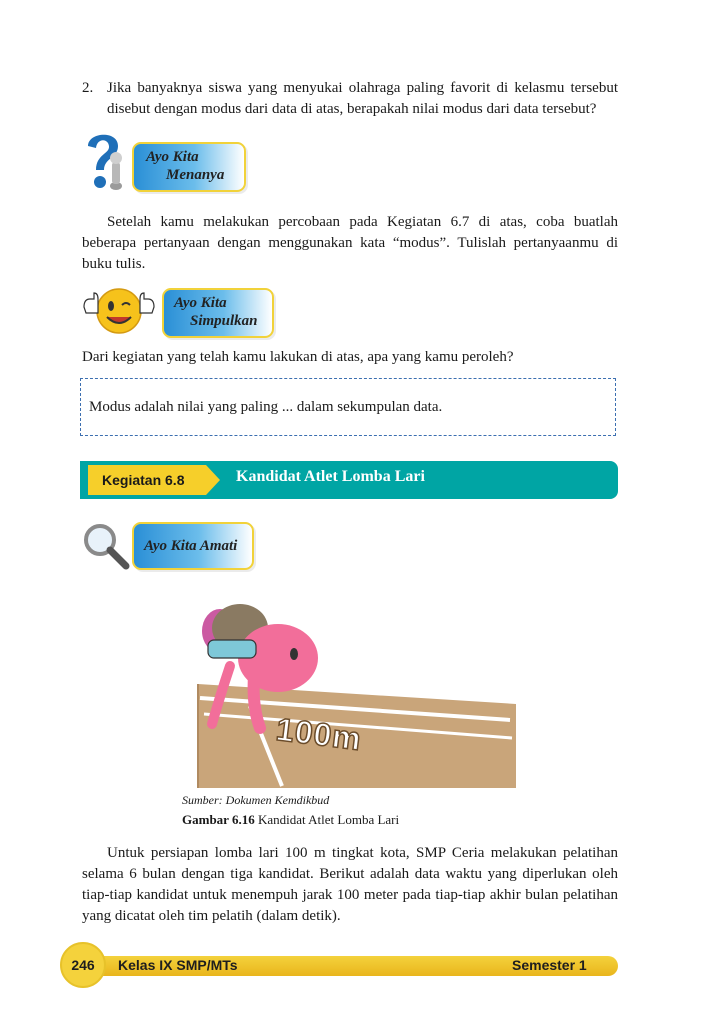  I want to click on figure-caption-number: Gambar 6.16, so click(218, 819).